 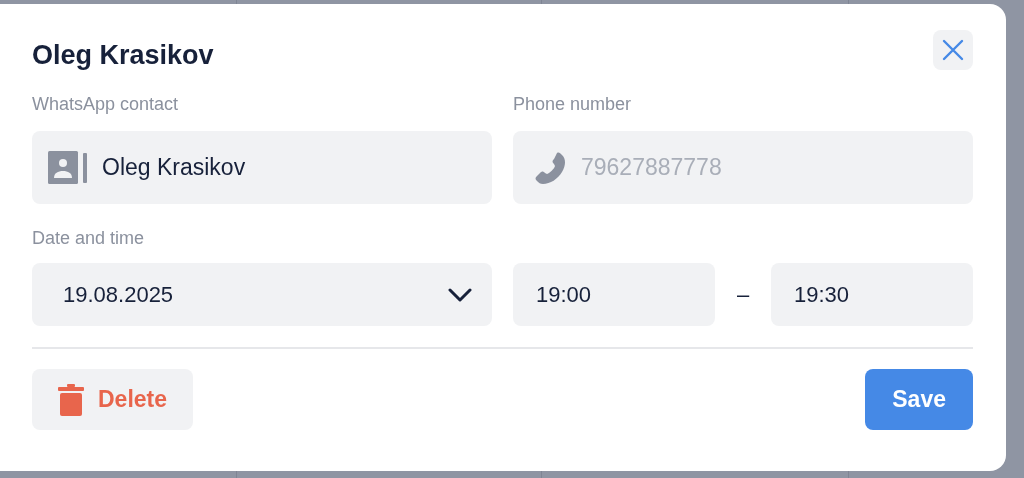 I want to click on field-label: WhatsApp contact, so click(x=106, y=104).